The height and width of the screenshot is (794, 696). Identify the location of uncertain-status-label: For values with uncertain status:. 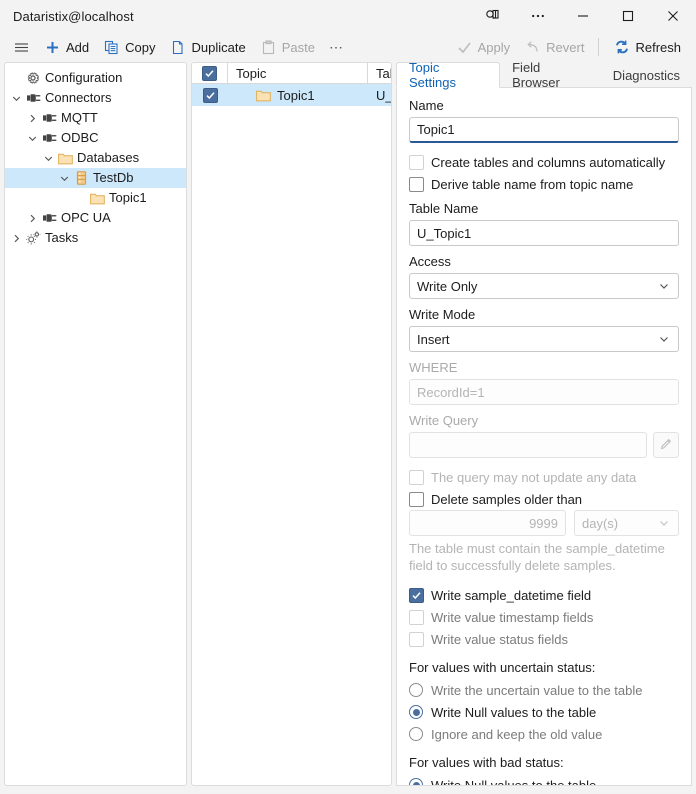
(502, 667).